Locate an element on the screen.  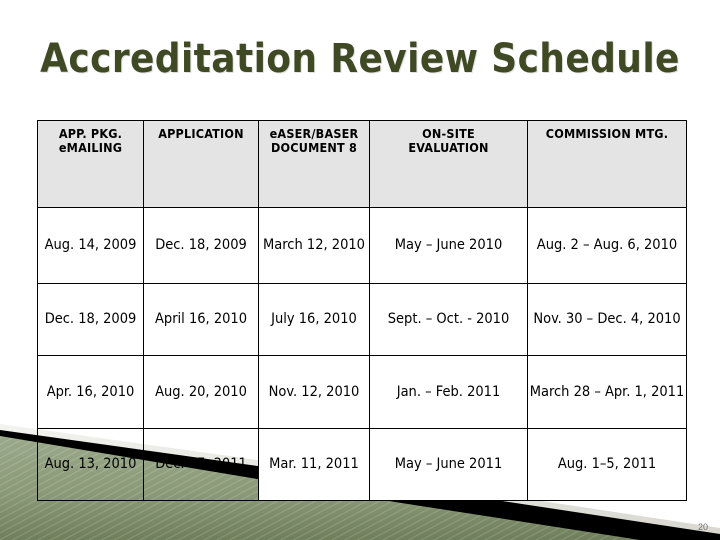
cell-easer-baser-document: July 16, 2010 is located at coordinates (314, 319).